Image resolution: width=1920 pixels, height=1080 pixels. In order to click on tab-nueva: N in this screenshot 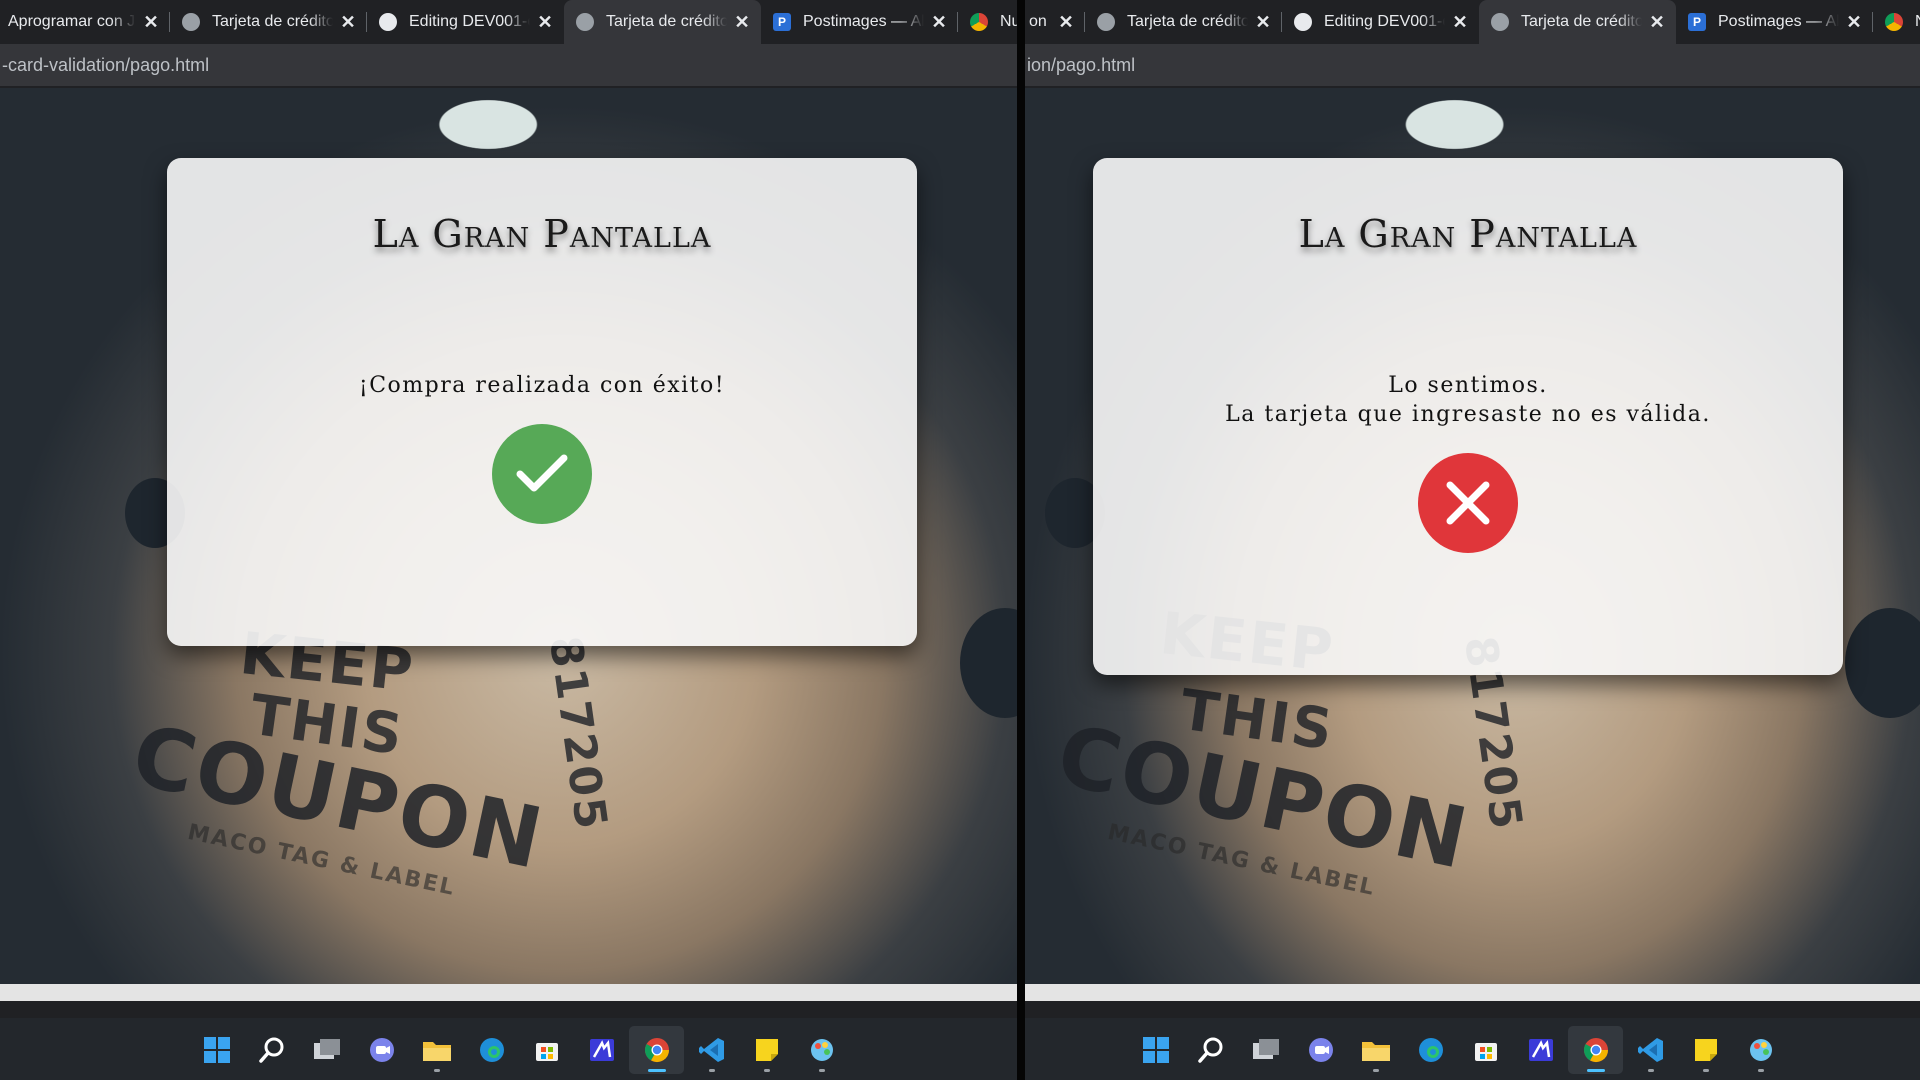, I will do `click(1896, 22)`.